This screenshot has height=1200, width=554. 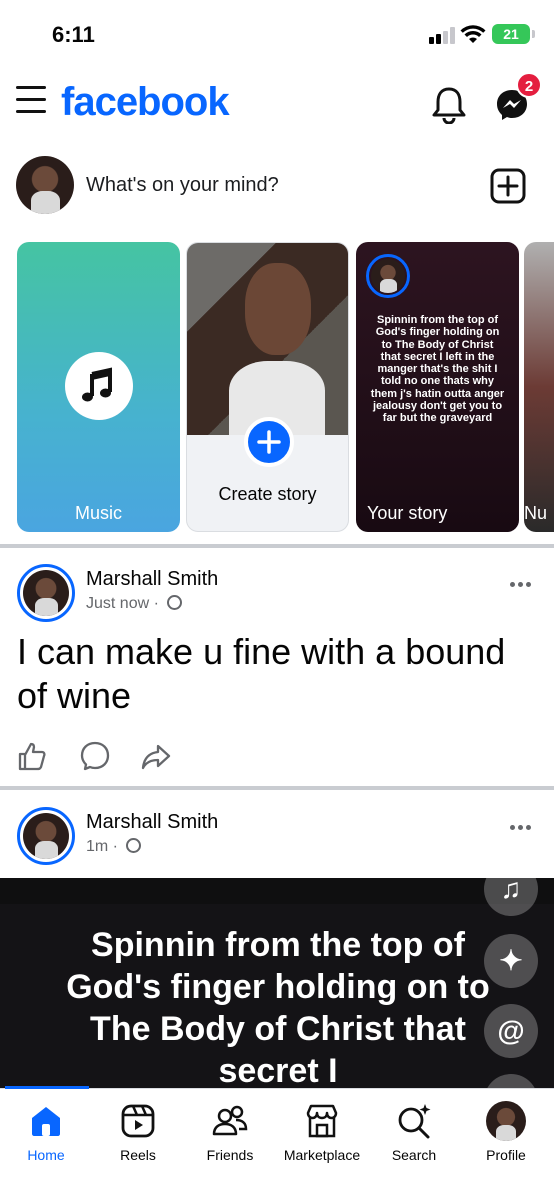 What do you see at coordinates (511, 897) in the screenshot?
I see `music-note-icon: ♫` at bounding box center [511, 897].